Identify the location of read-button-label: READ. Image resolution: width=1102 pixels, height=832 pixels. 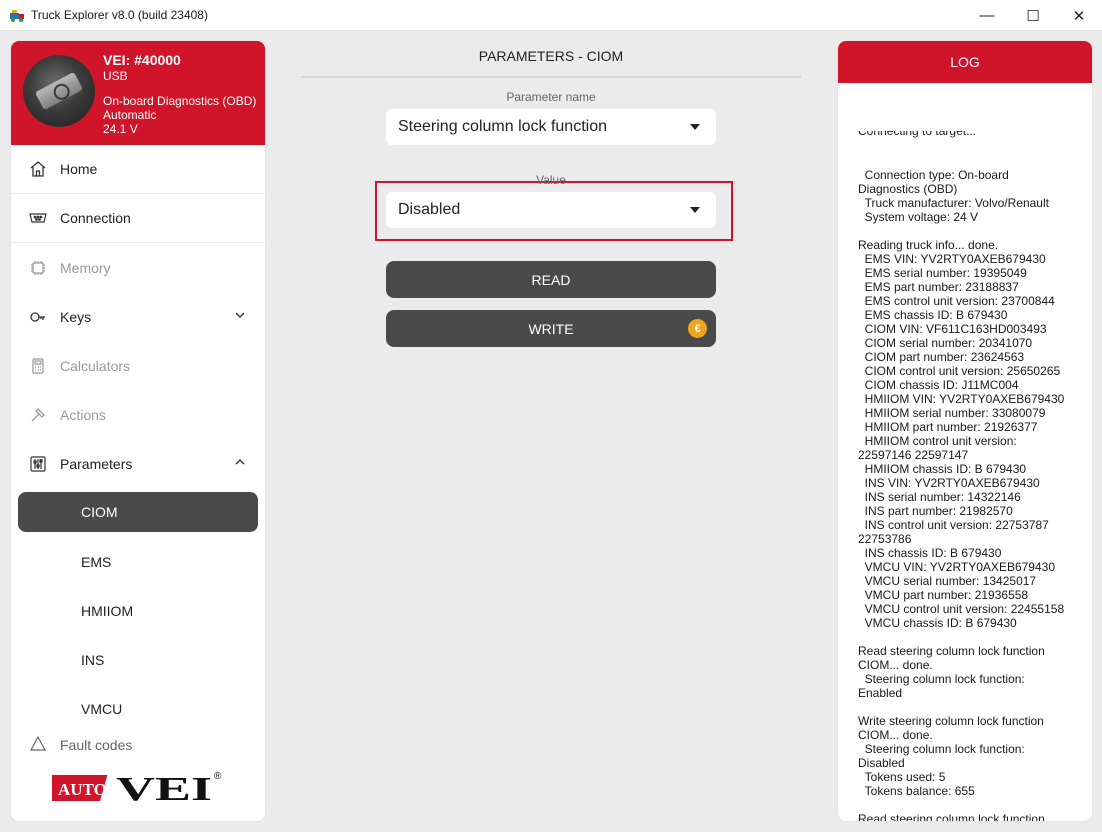
(551, 279).